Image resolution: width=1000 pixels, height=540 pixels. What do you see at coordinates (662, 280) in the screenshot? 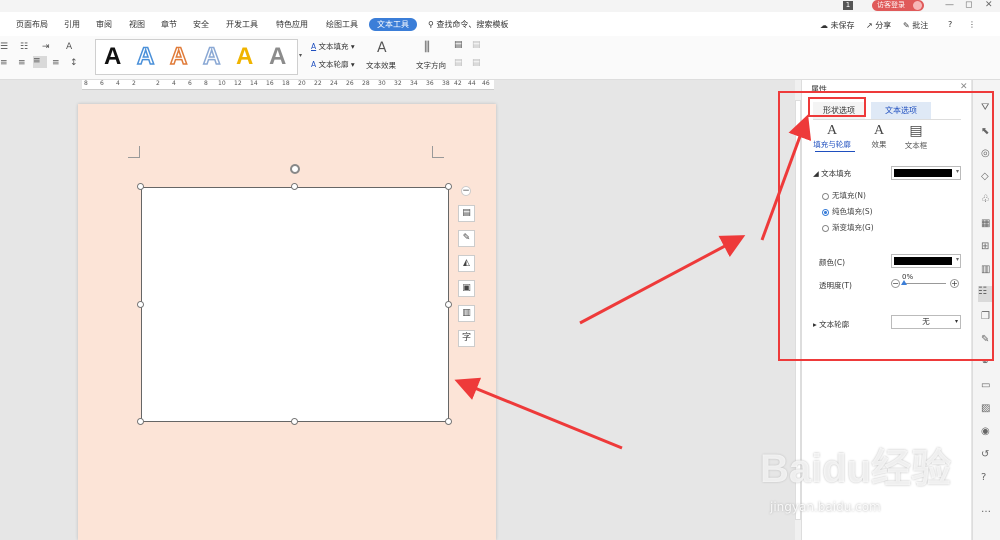
I see `arrow-to-panel` at bounding box center [662, 280].